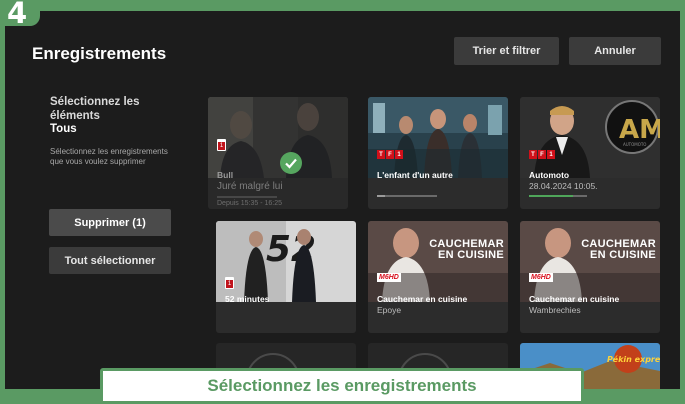 The image size is (685, 404). I want to click on selection-overlay, so click(278, 153).